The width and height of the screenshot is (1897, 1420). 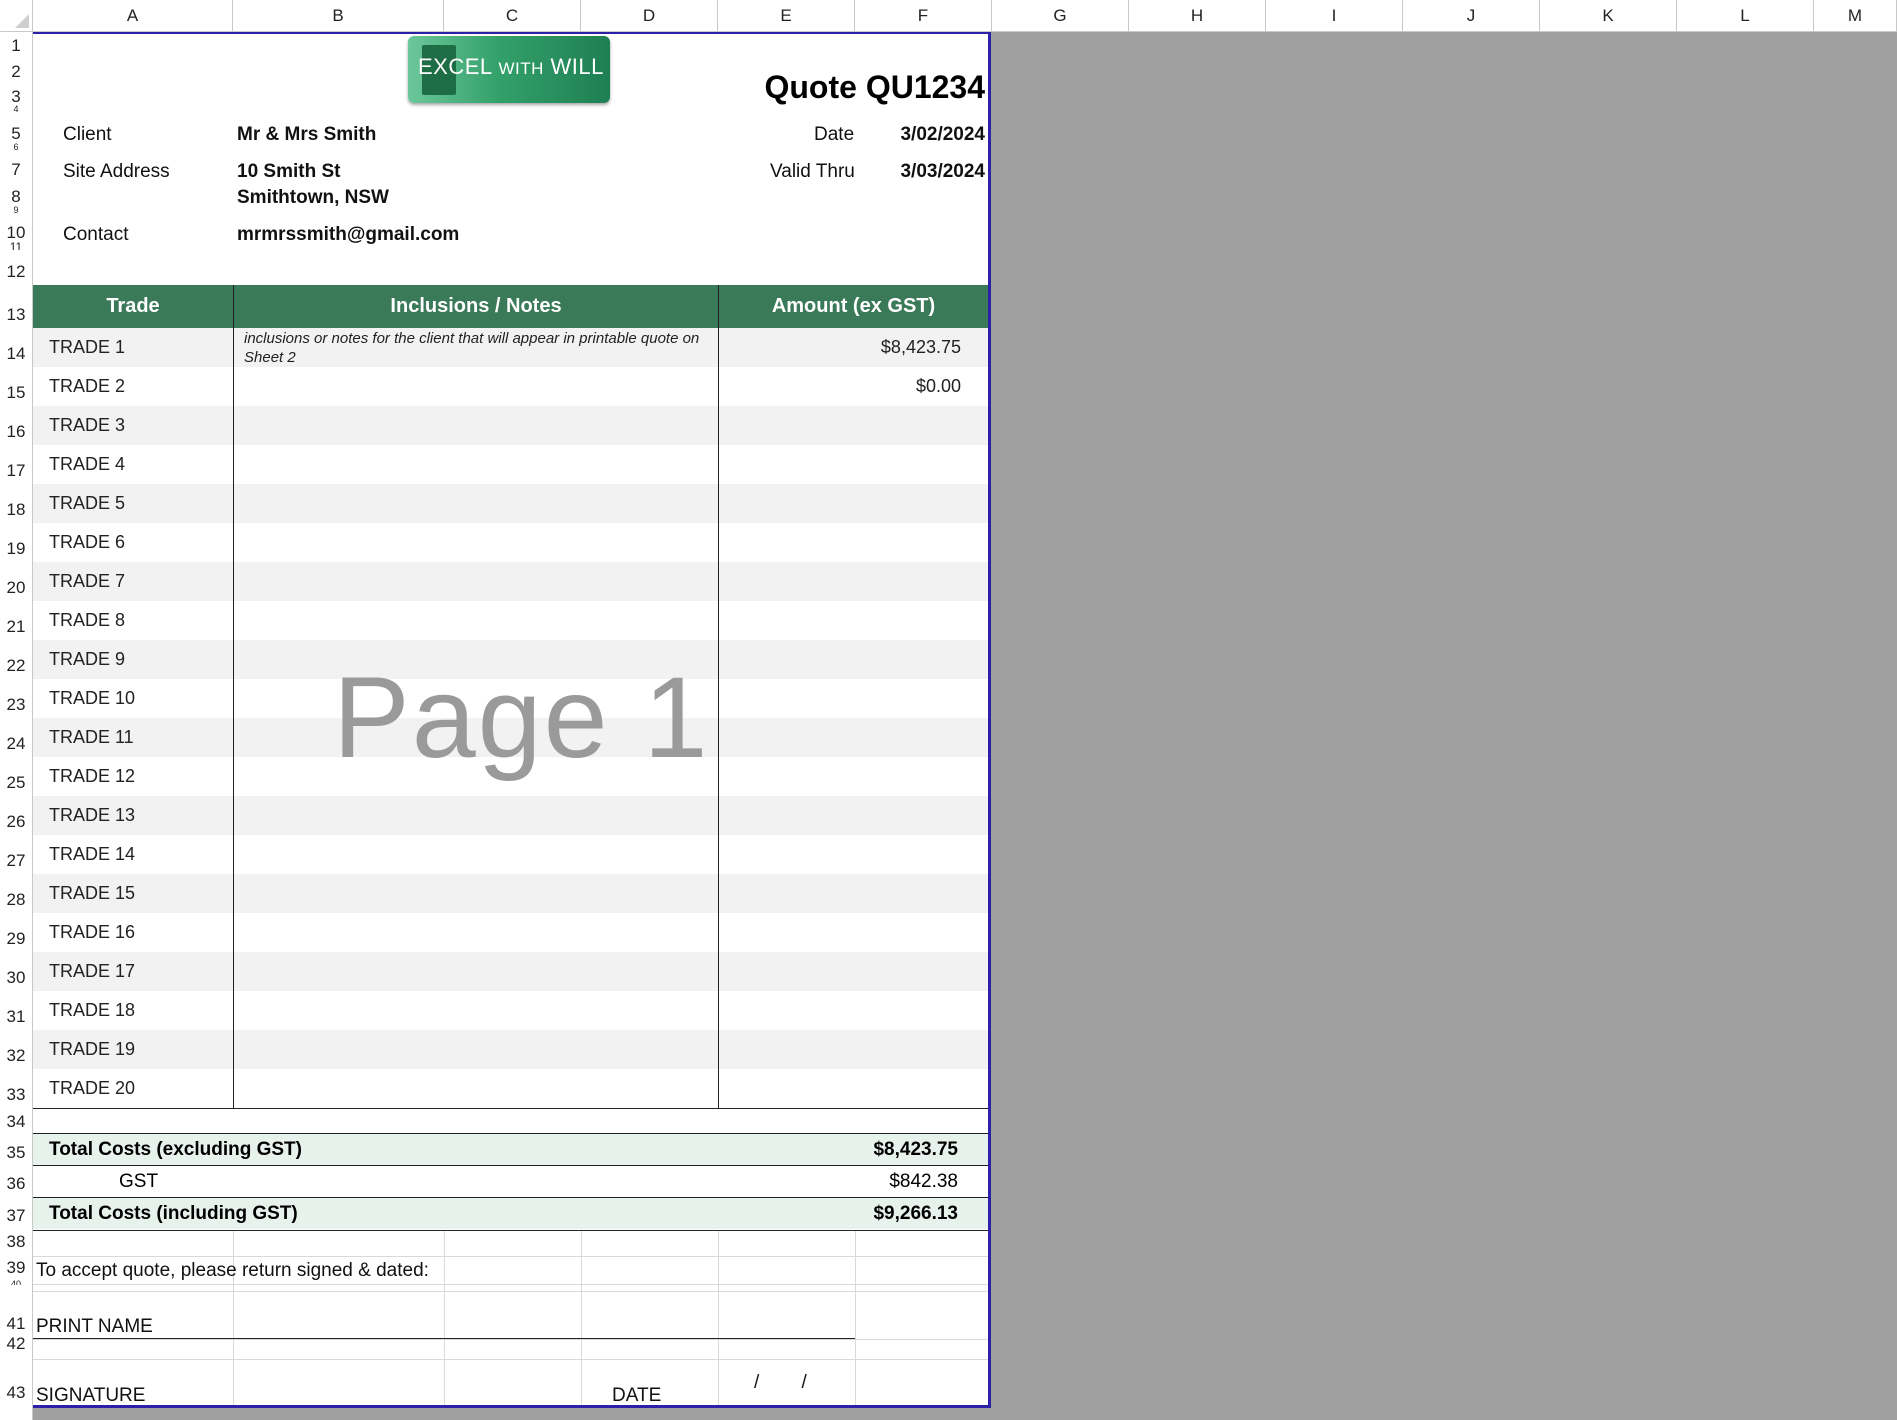 What do you see at coordinates (853, 306) in the screenshot?
I see `header-amount: Amount (ex GST)` at bounding box center [853, 306].